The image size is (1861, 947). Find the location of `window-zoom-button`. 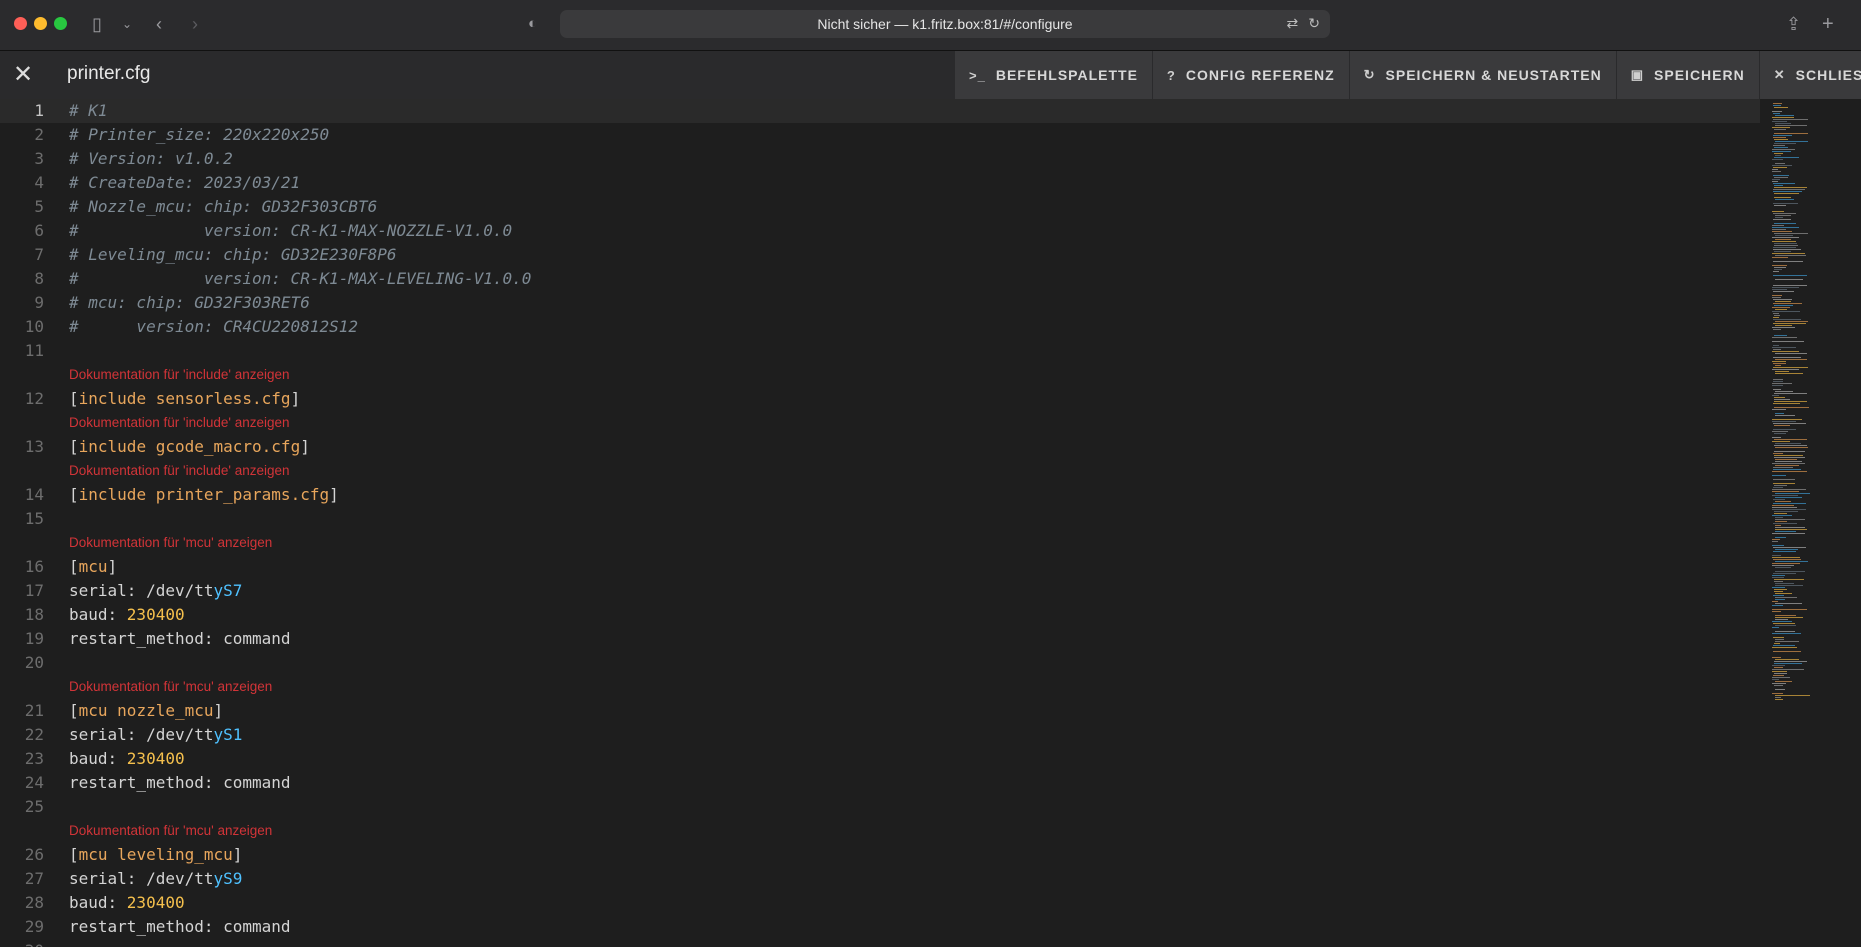

window-zoom-button is located at coordinates (60, 23).